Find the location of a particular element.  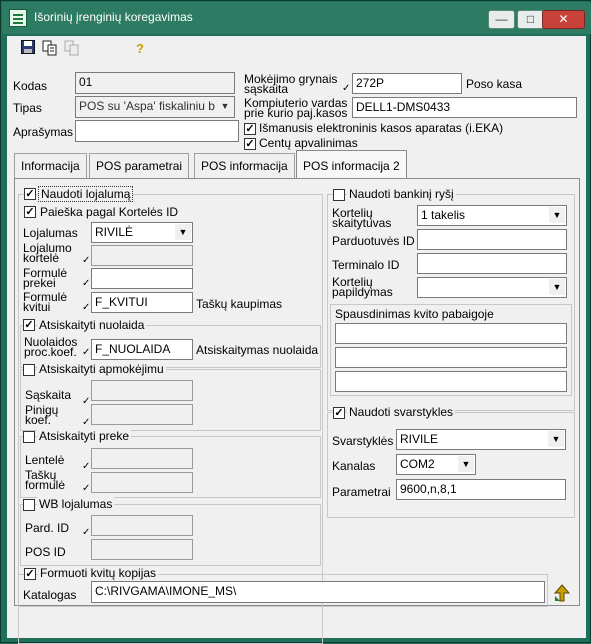

preke-label: Atsiskaityti preke is located at coordinates (84, 436).